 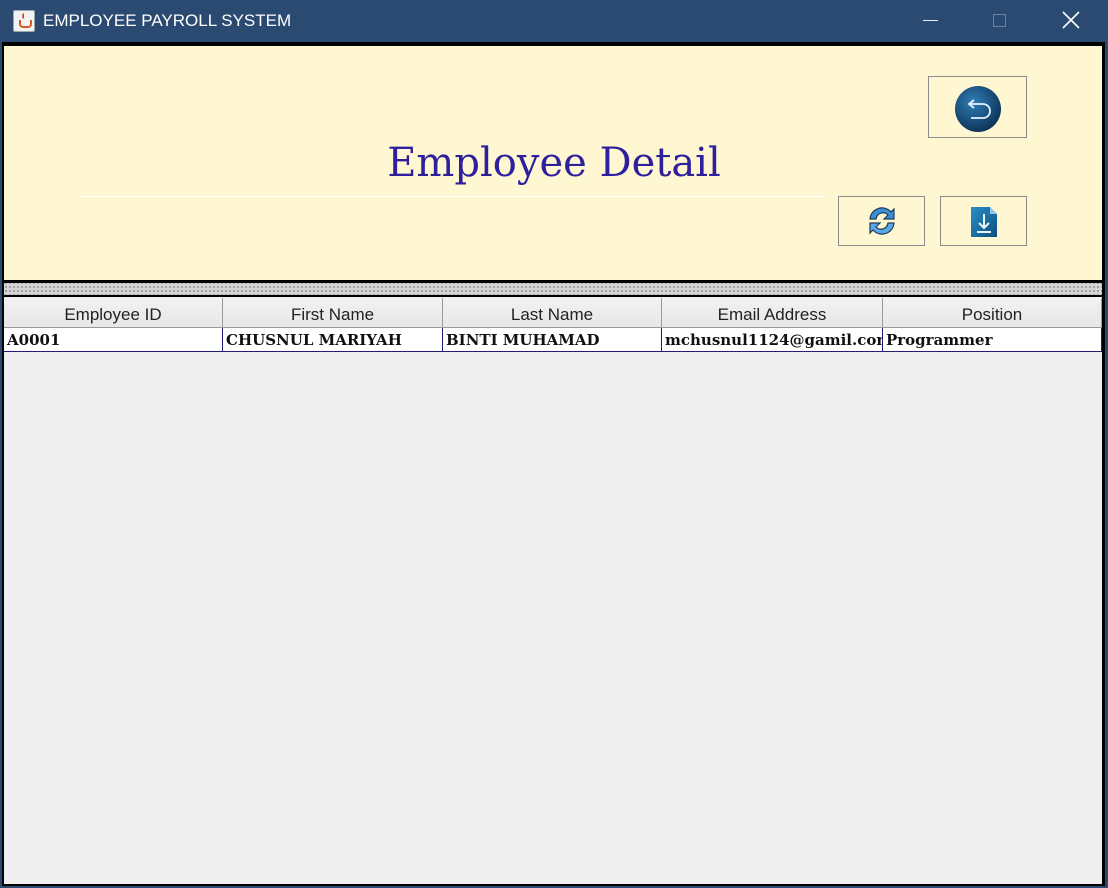 I want to click on title-bar: EMPLOYEE PAYROLL SYSTEM, so click(x=554, y=21).